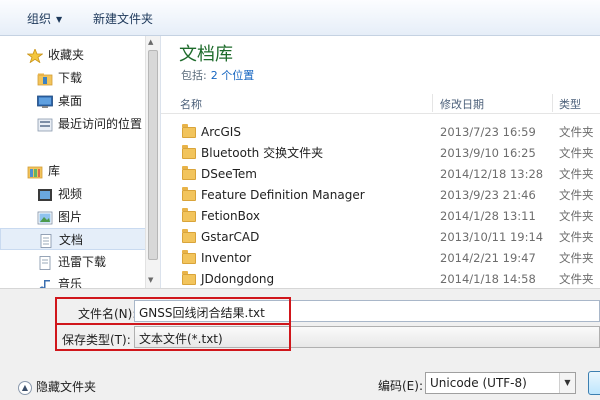  I want to click on nav-item-music: 音乐, so click(73, 280).